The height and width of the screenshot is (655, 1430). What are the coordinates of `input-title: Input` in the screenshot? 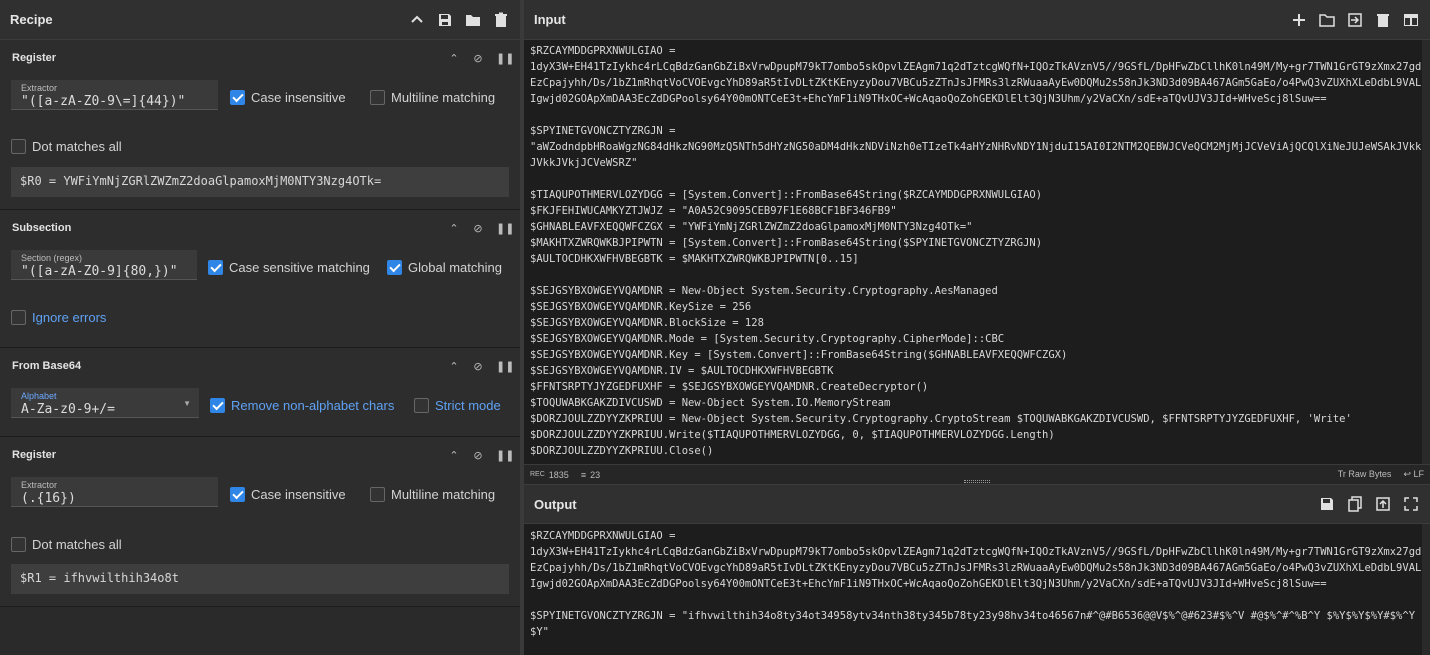 It's located at (550, 19).